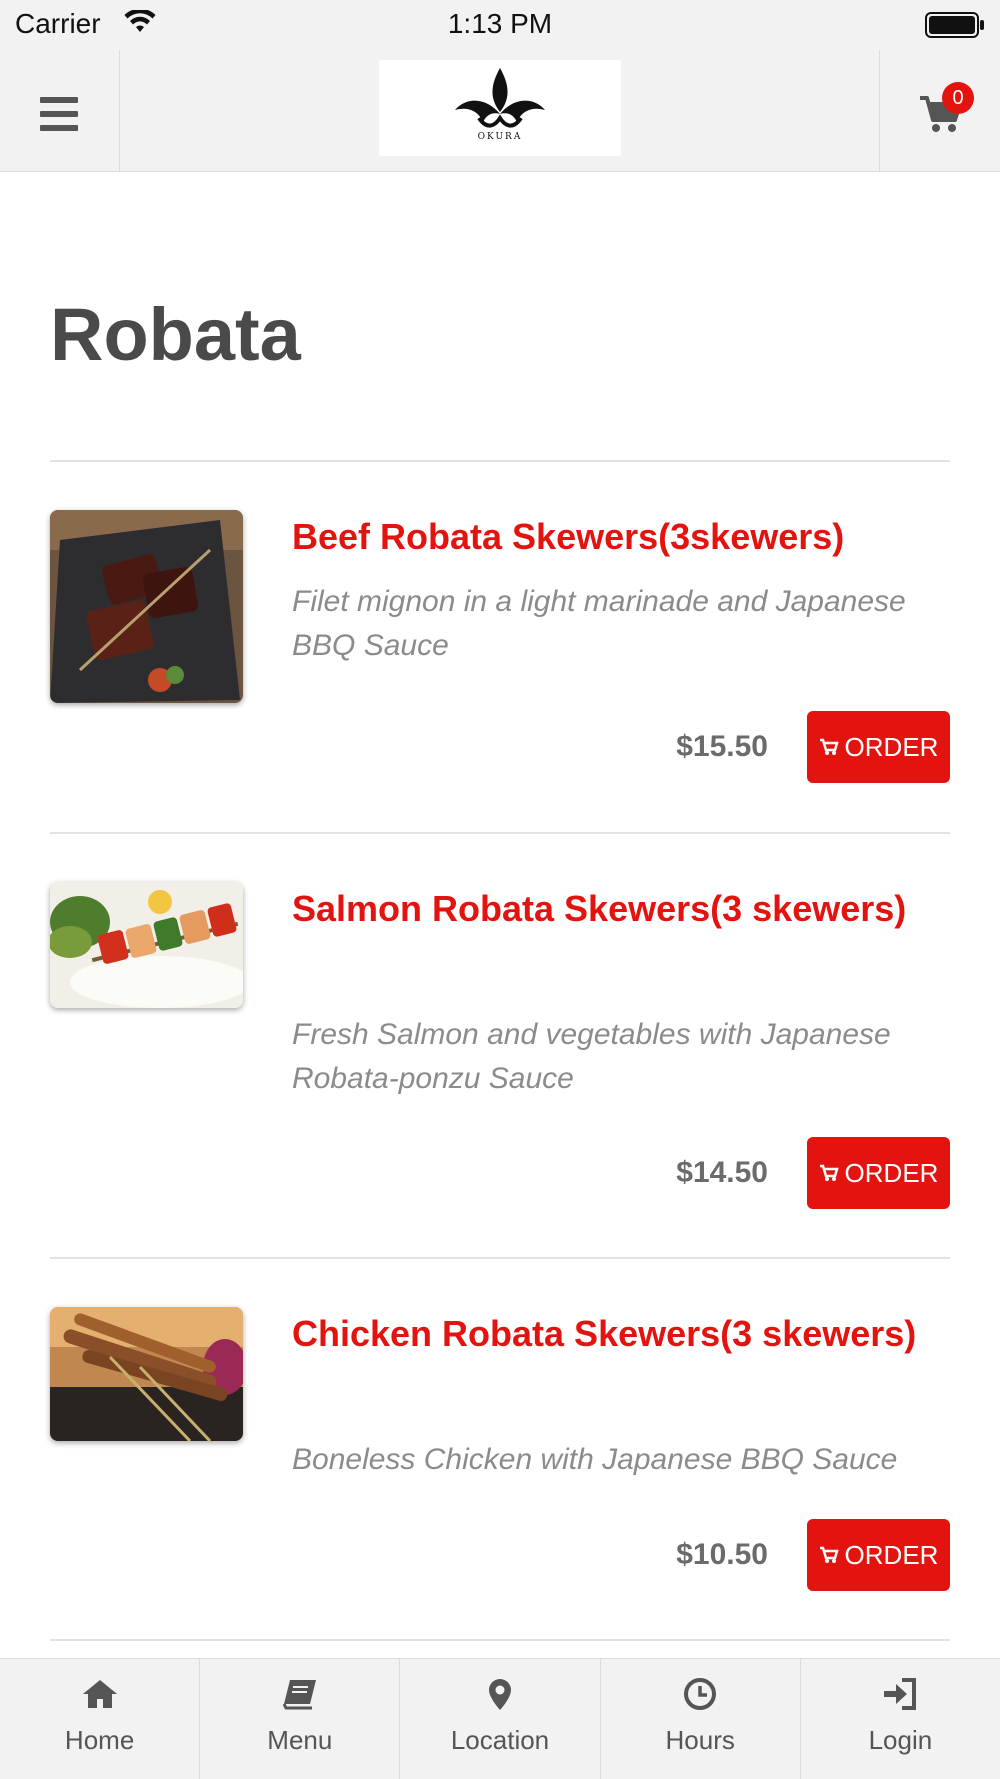 The image size is (1000, 1779). Describe the element at coordinates (300, 1740) in the screenshot. I see `tab-label: Menu` at that location.